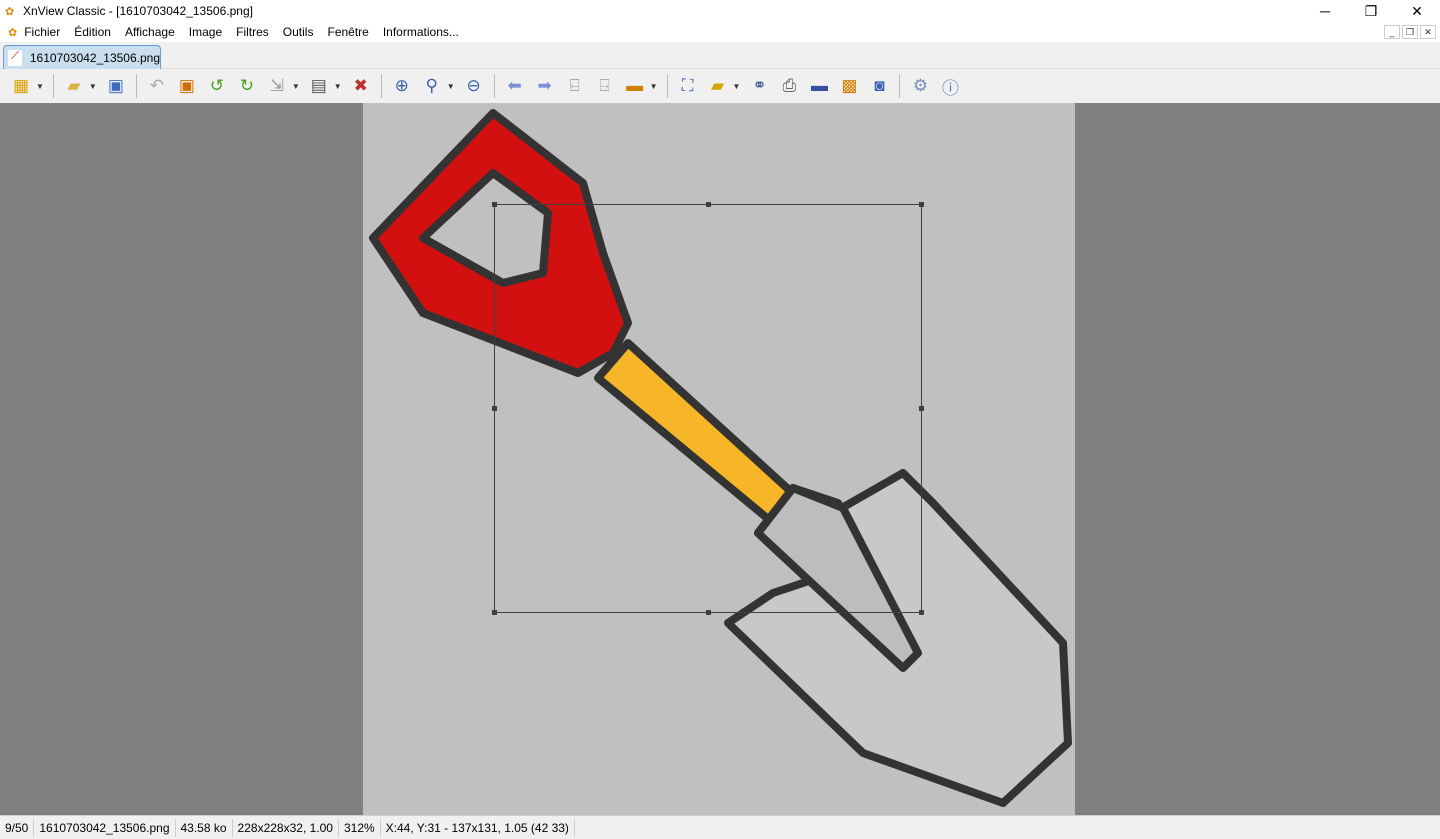  What do you see at coordinates (10, 12) in the screenshot?
I see `xnview-logo-icon: ✿` at bounding box center [10, 12].